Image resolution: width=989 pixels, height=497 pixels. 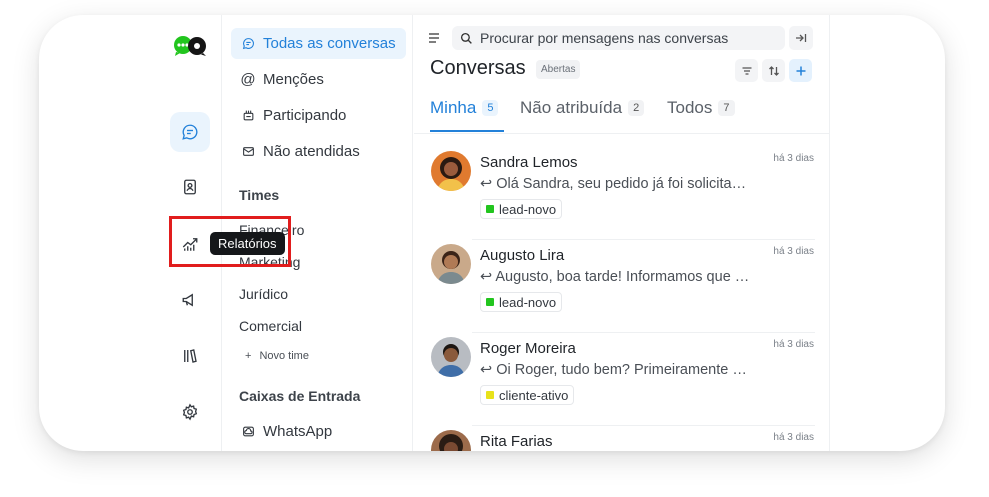 I want to click on tab-count: 7, so click(x=726, y=108).